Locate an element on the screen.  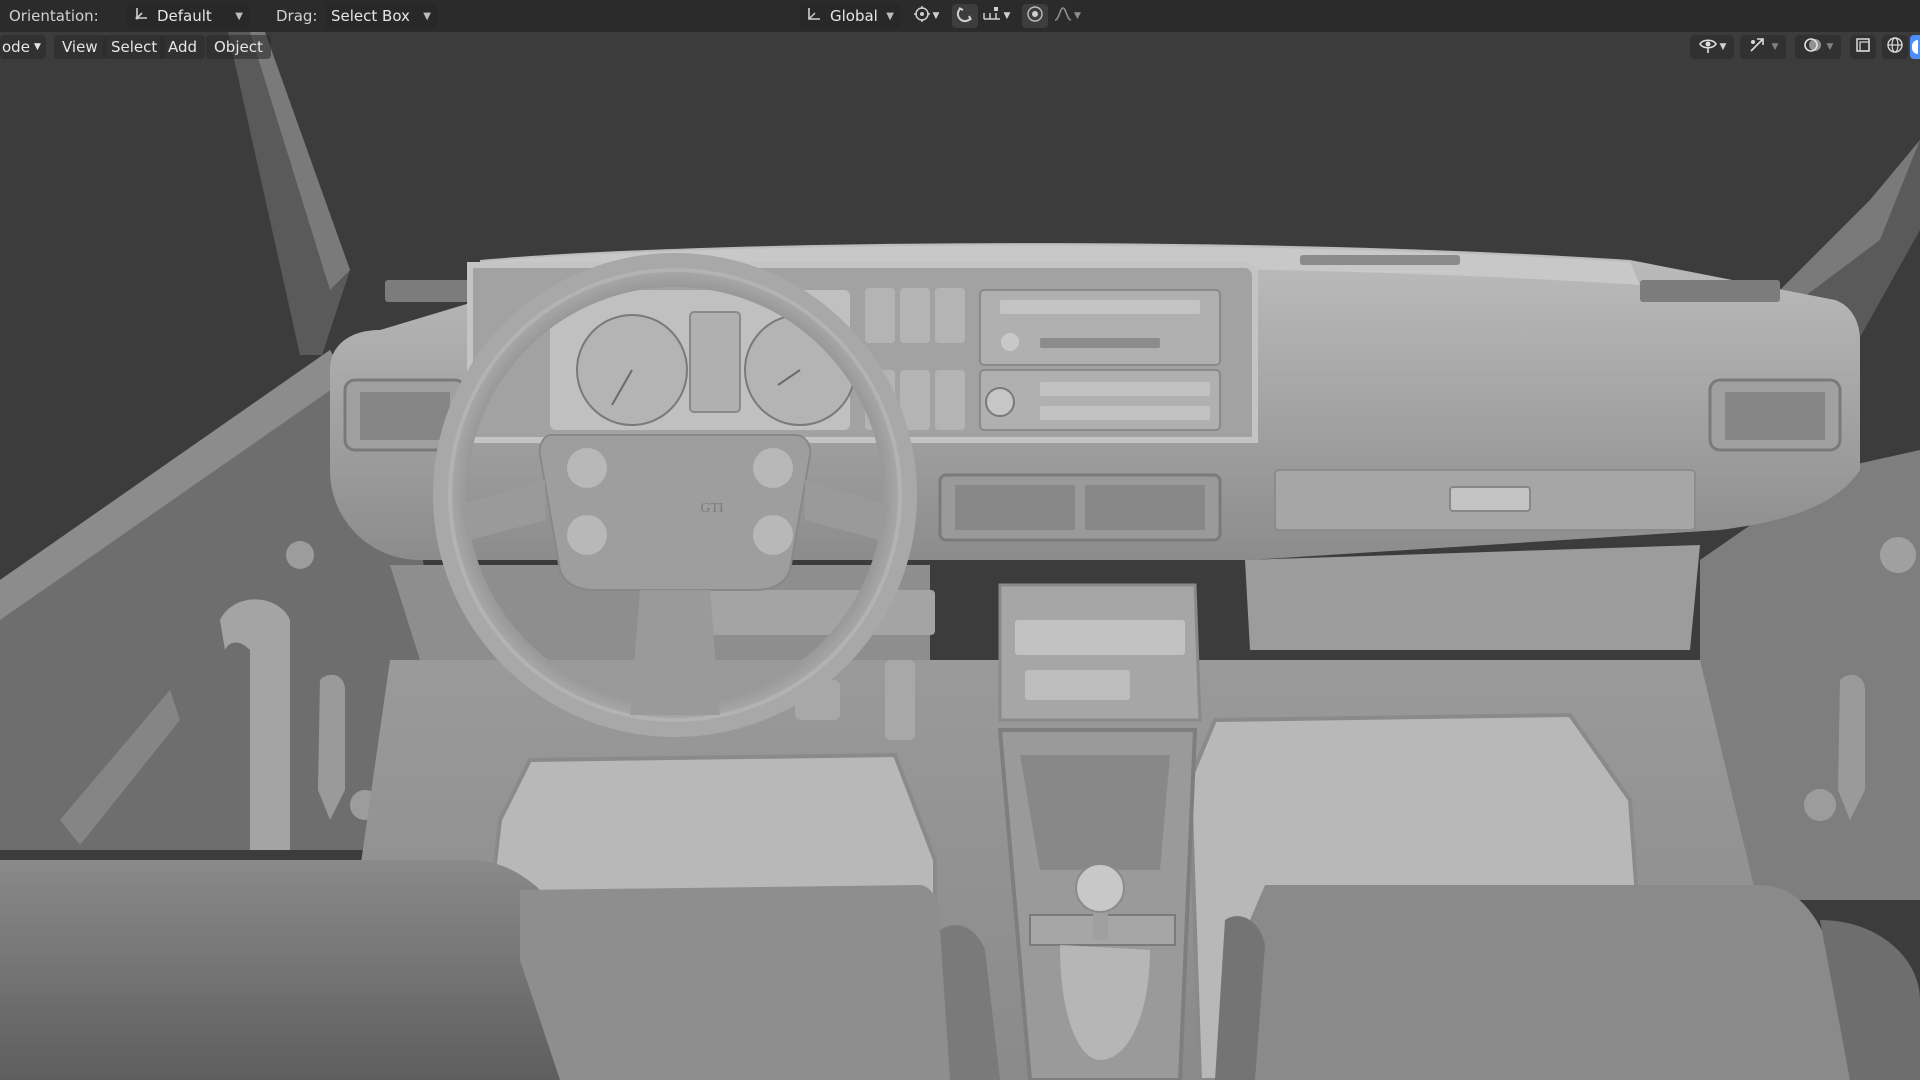
global-axes-icon is located at coordinates (815, 16).